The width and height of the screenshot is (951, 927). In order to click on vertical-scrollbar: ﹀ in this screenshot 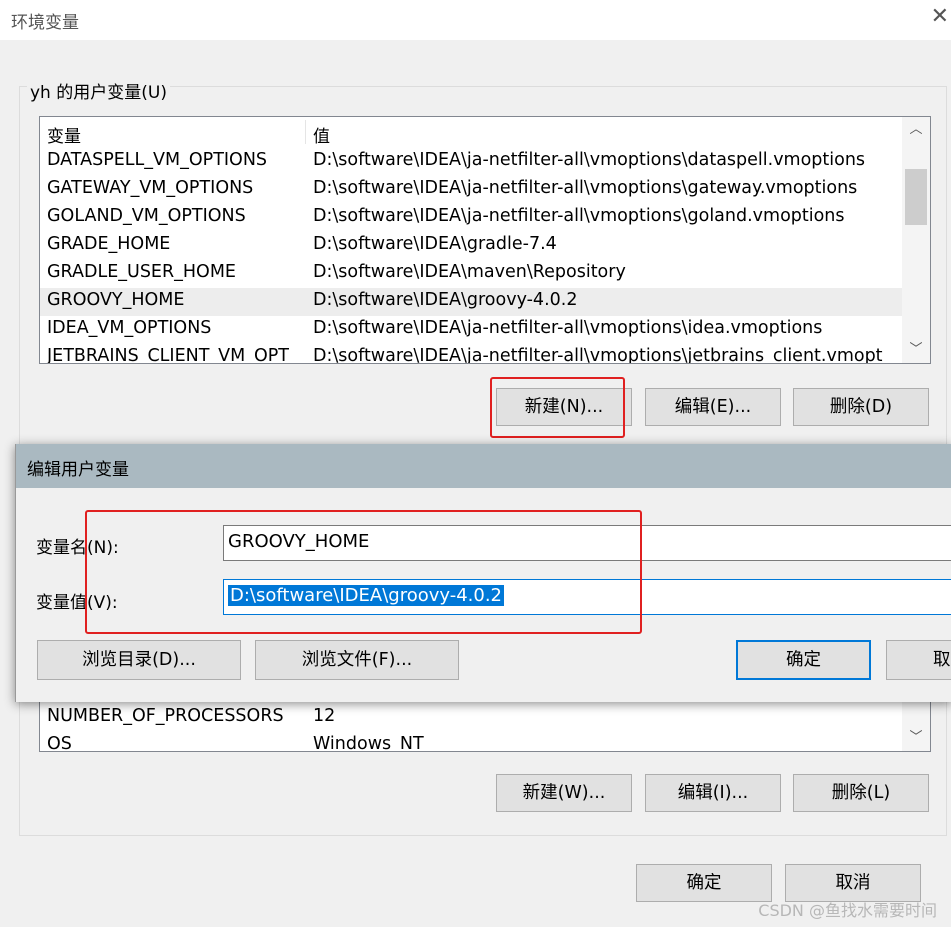, I will do `click(916, 726)`.